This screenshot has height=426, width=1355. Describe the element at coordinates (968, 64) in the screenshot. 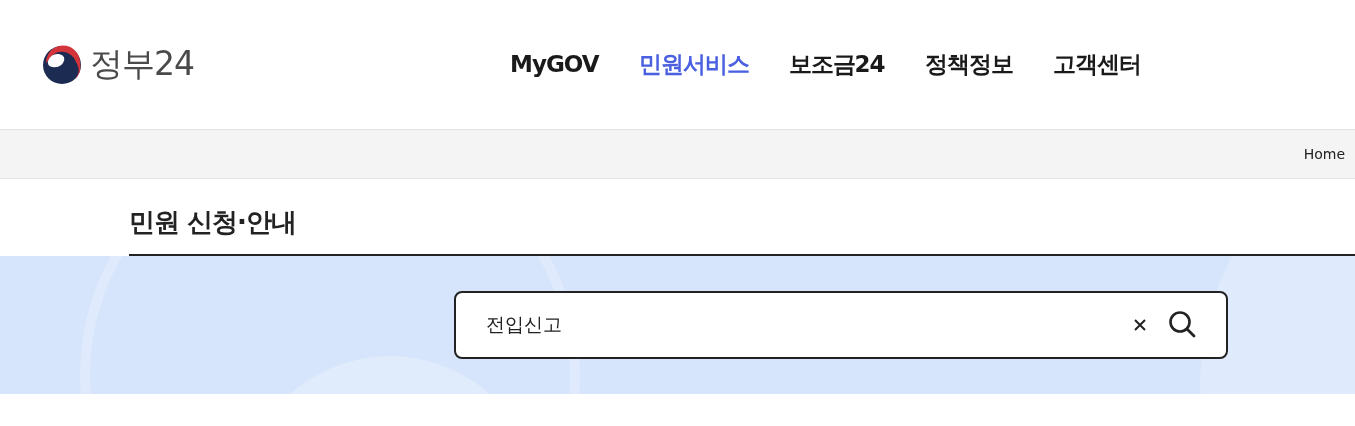

I see `nav-link: 정책정보` at that location.